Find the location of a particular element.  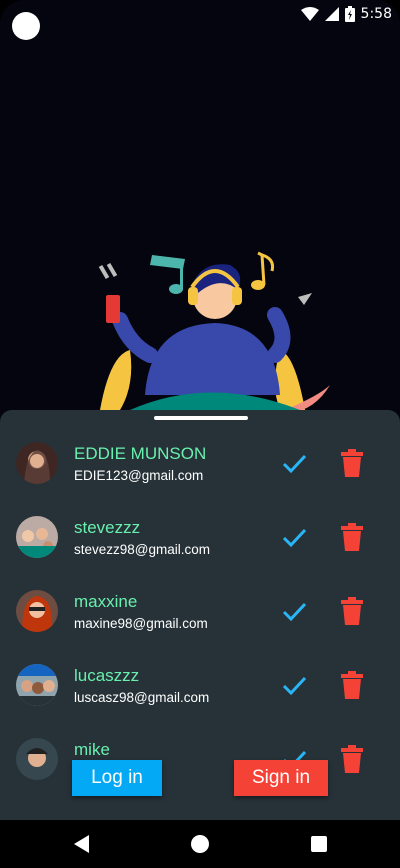

list-item: stevezzz stevezz98@gmail.com is located at coordinates (200, 543).